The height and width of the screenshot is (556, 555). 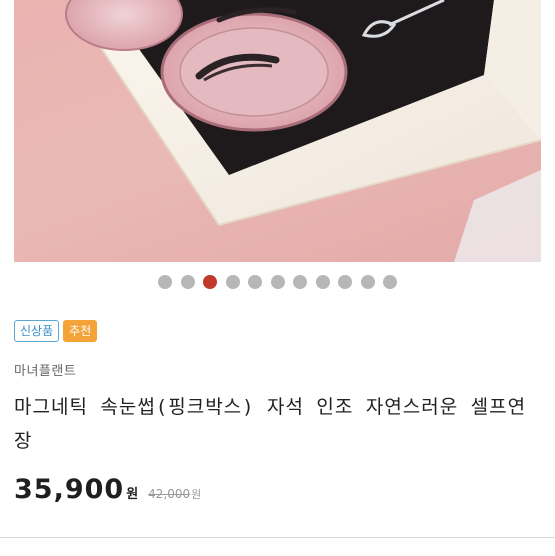 I want to click on gallery-pagination, so click(x=277, y=282).